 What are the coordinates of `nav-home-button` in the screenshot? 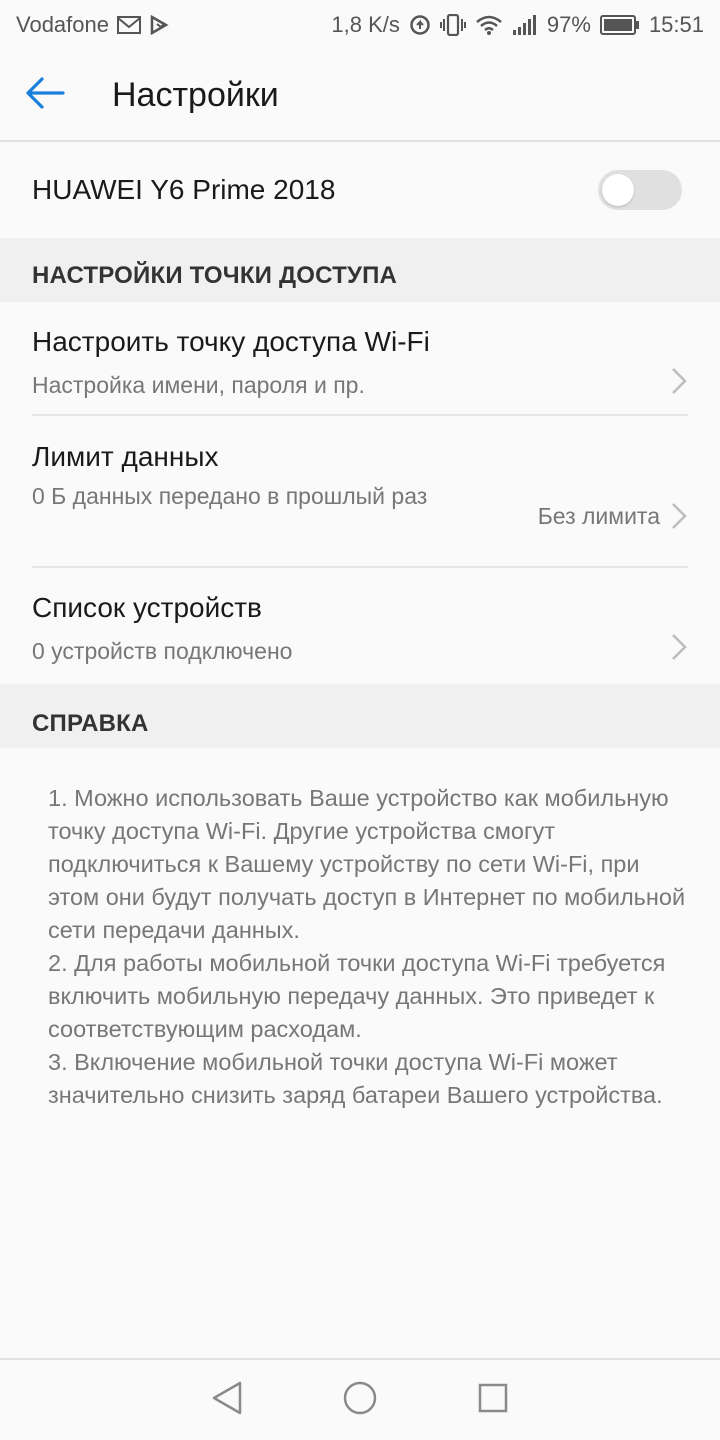 It's located at (360, 1400).